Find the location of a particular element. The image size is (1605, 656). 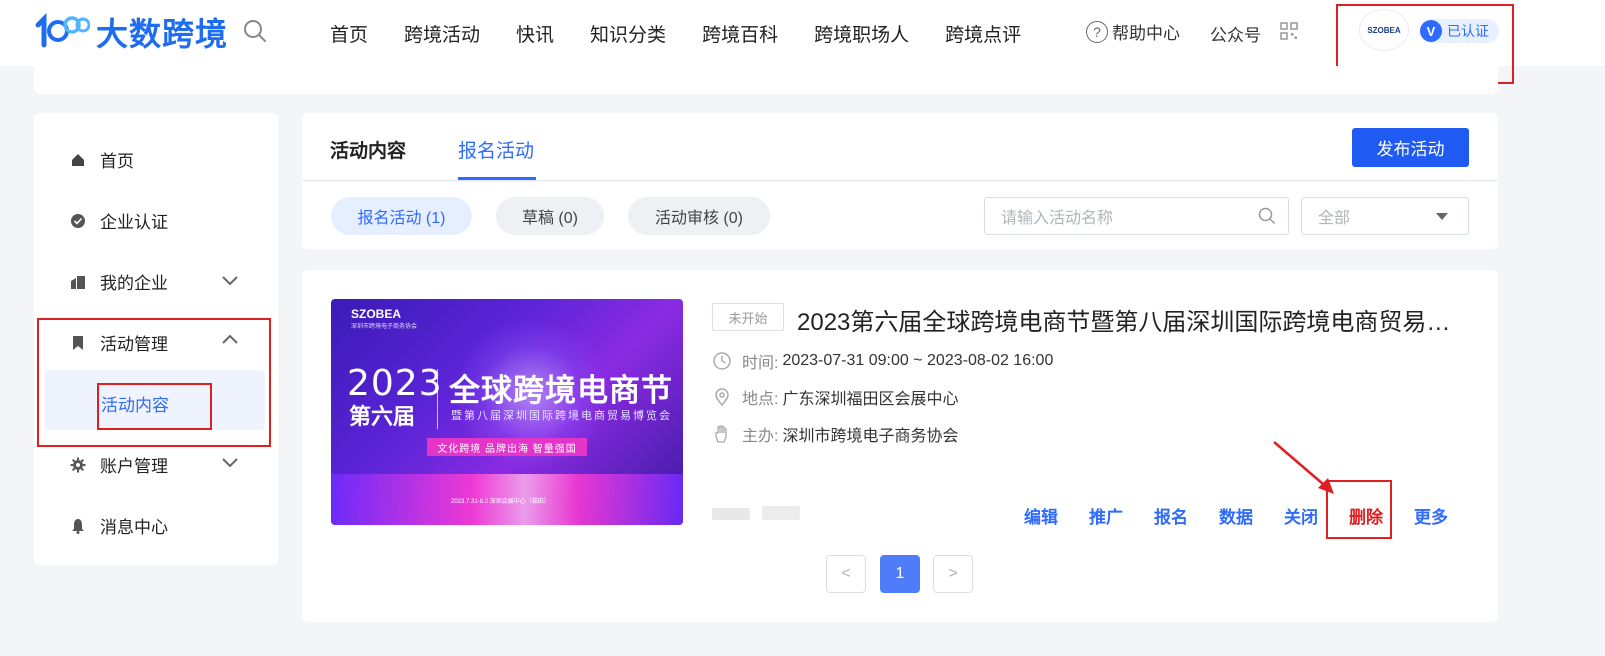

hand-icon is located at coordinates (721, 434).